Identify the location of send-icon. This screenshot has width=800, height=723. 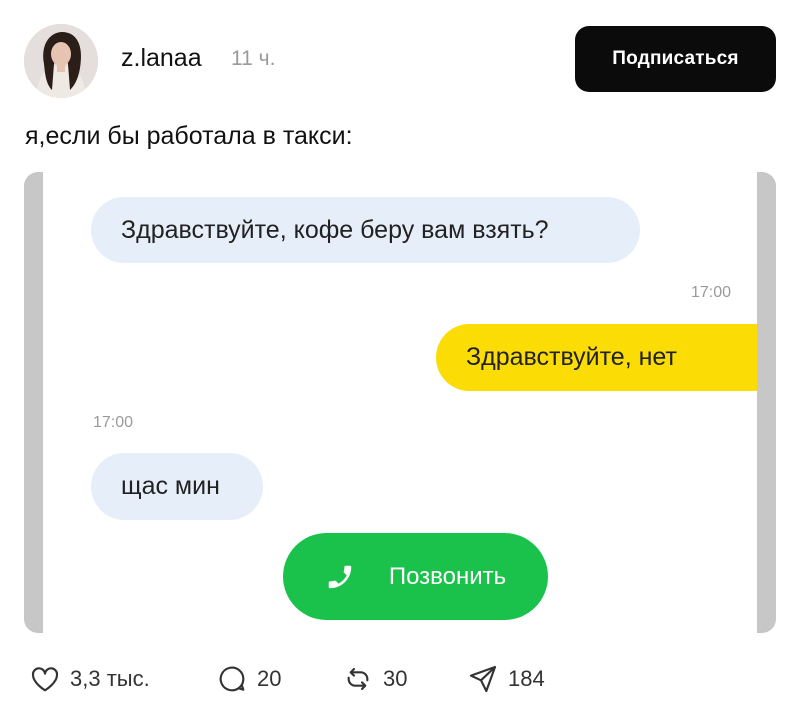
(483, 679).